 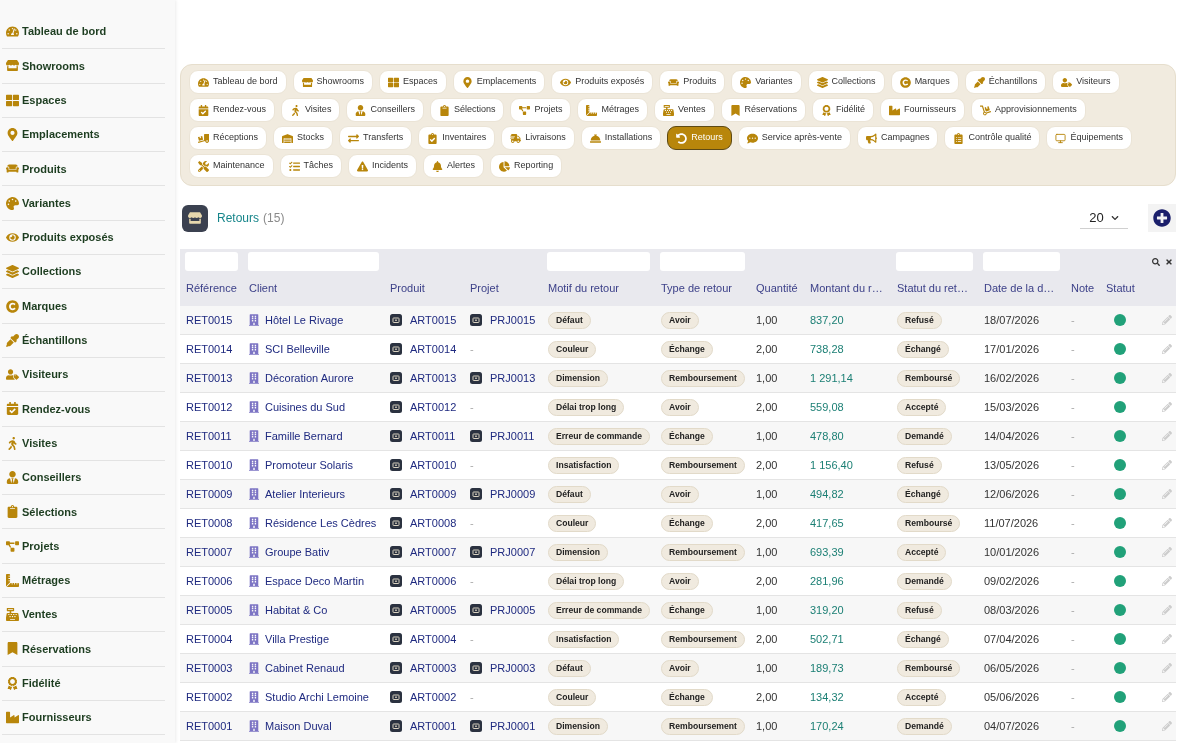 What do you see at coordinates (794, 138) in the screenshot?
I see `nav-tab: Service après-vente` at bounding box center [794, 138].